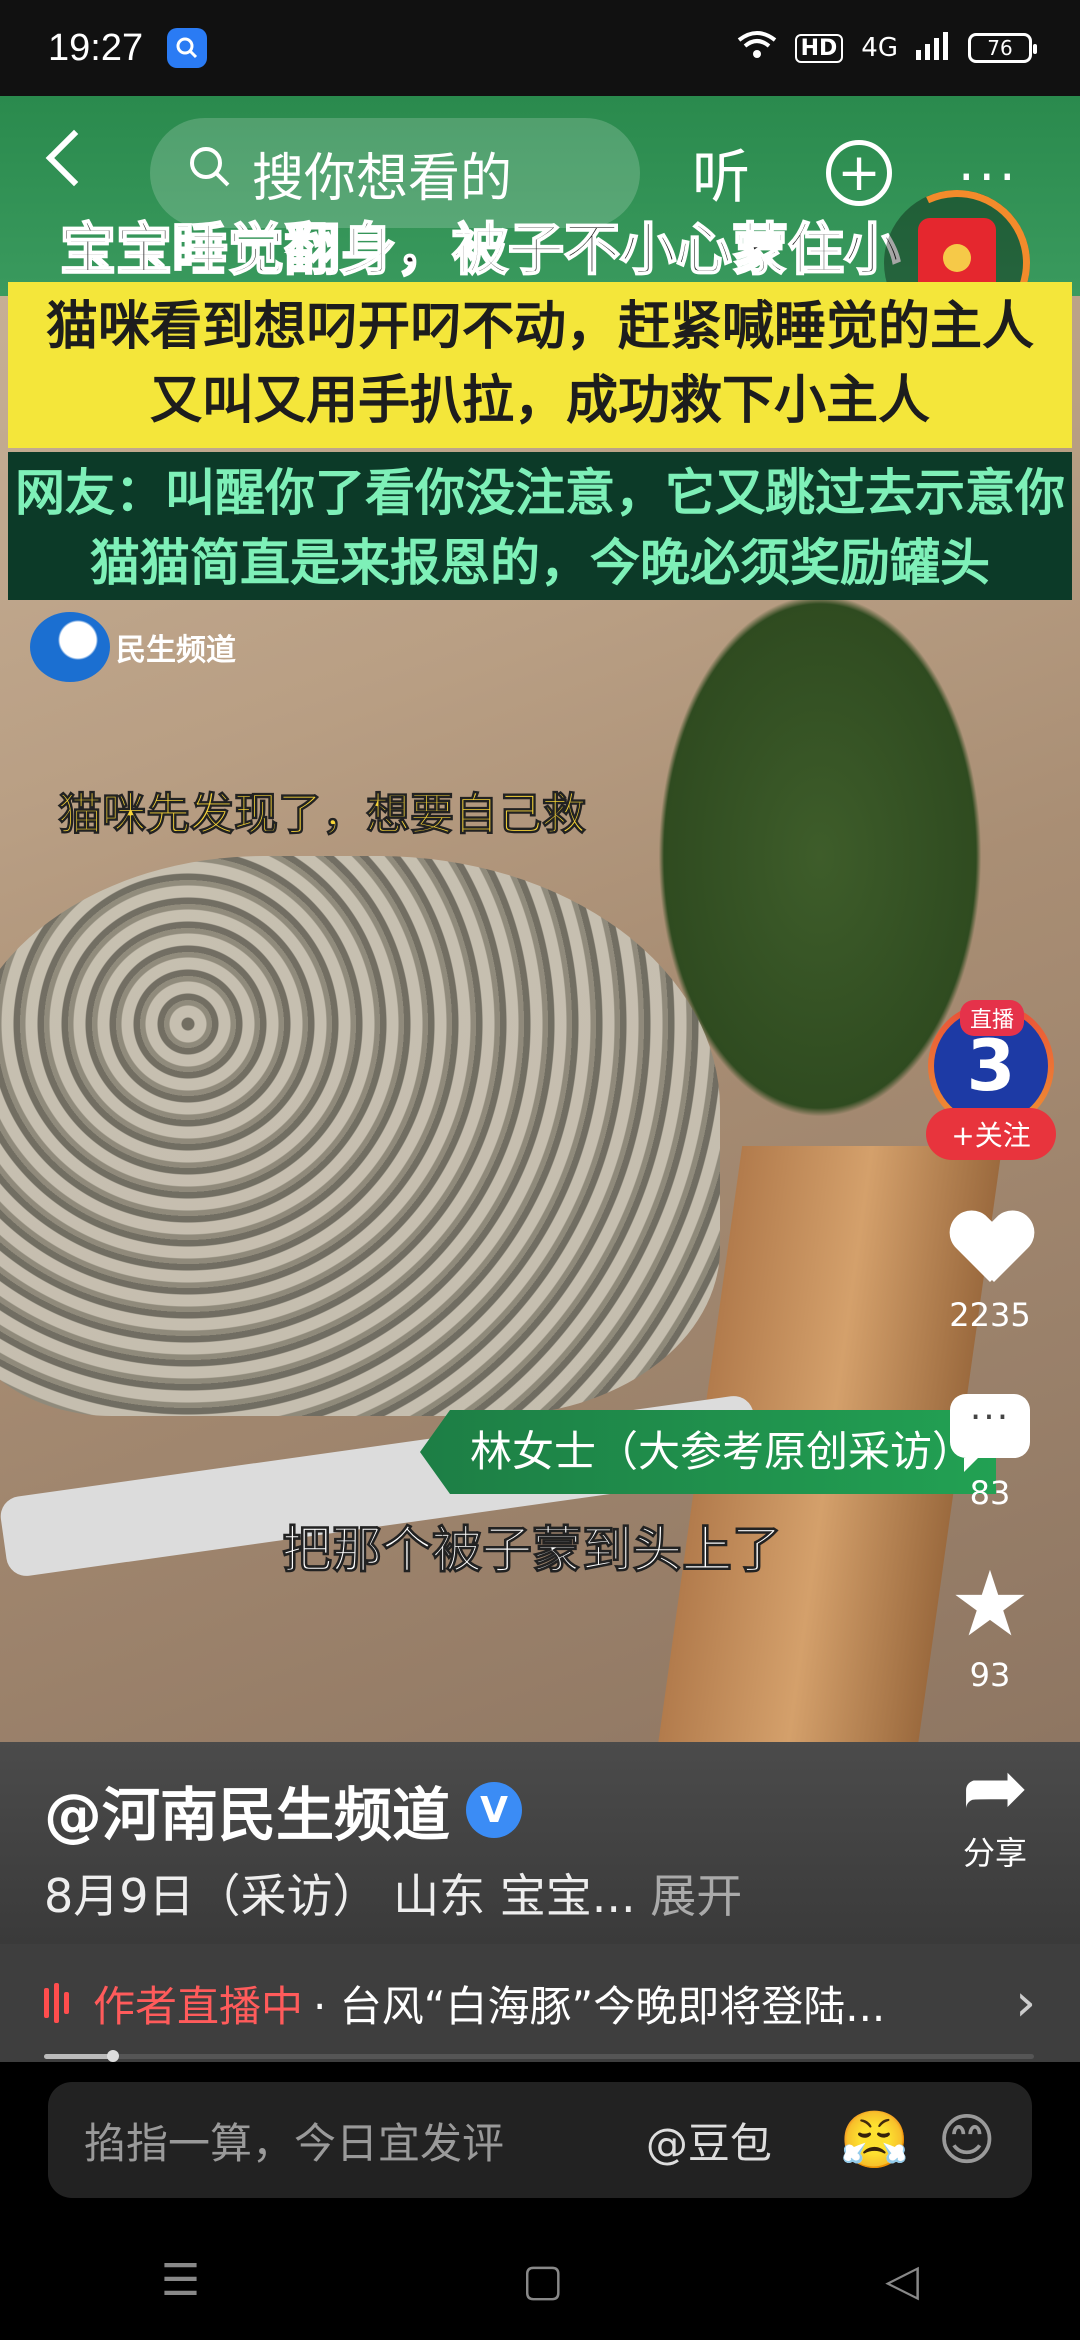  Describe the element at coordinates (540, 493) in the screenshot. I see `banner-line: 网友：叫醒你了看你没注意，它又跳过去示意你` at that location.